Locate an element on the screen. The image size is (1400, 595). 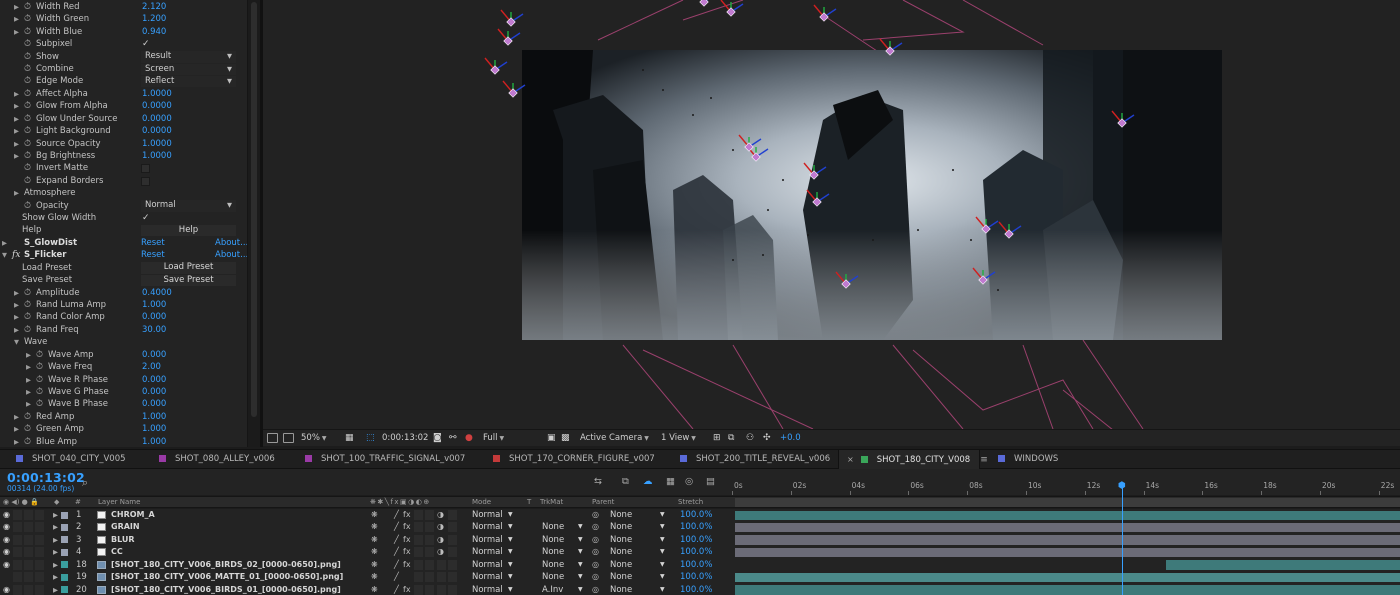
fx-toggle-icon: fx is located at coordinates (16, 255).